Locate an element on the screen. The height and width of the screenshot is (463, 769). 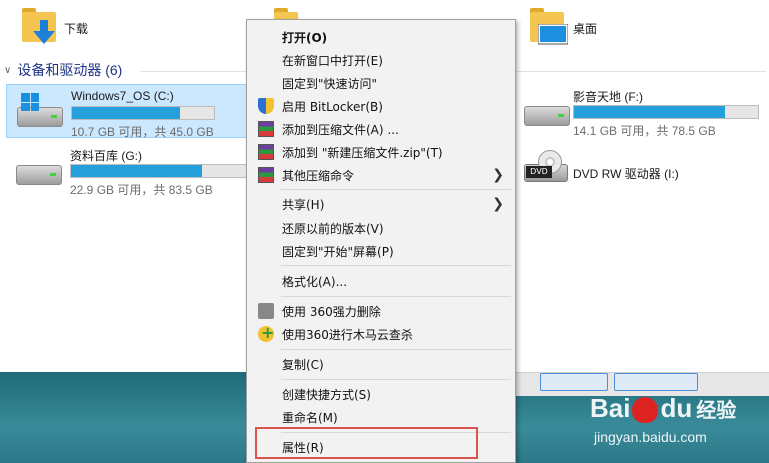
drive-name: 资料百库 (G:) is located at coordinates (106, 156).